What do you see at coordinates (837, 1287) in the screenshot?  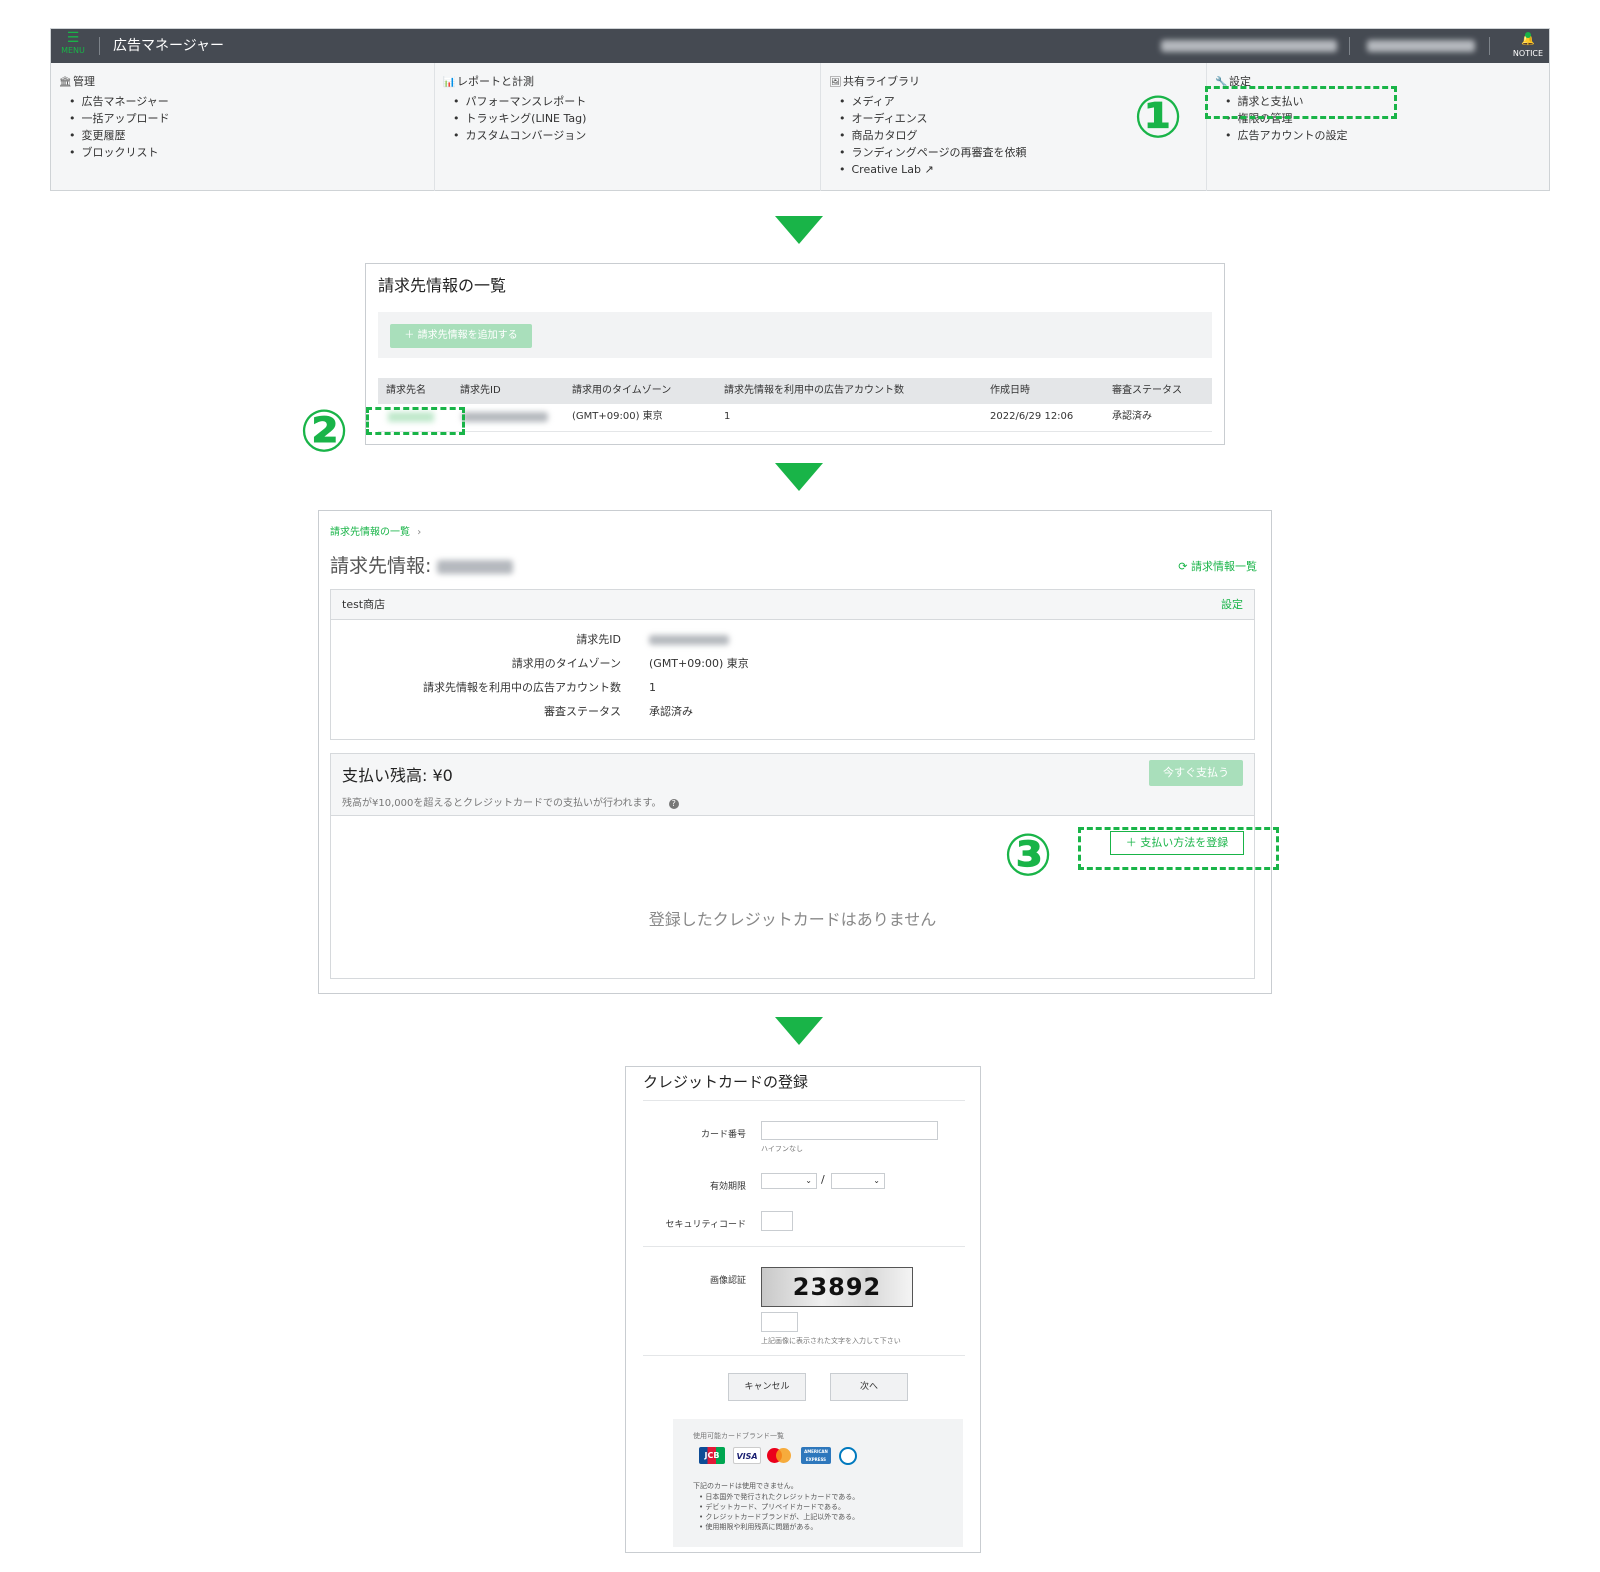 I see `captcha-image: 23892` at bounding box center [837, 1287].